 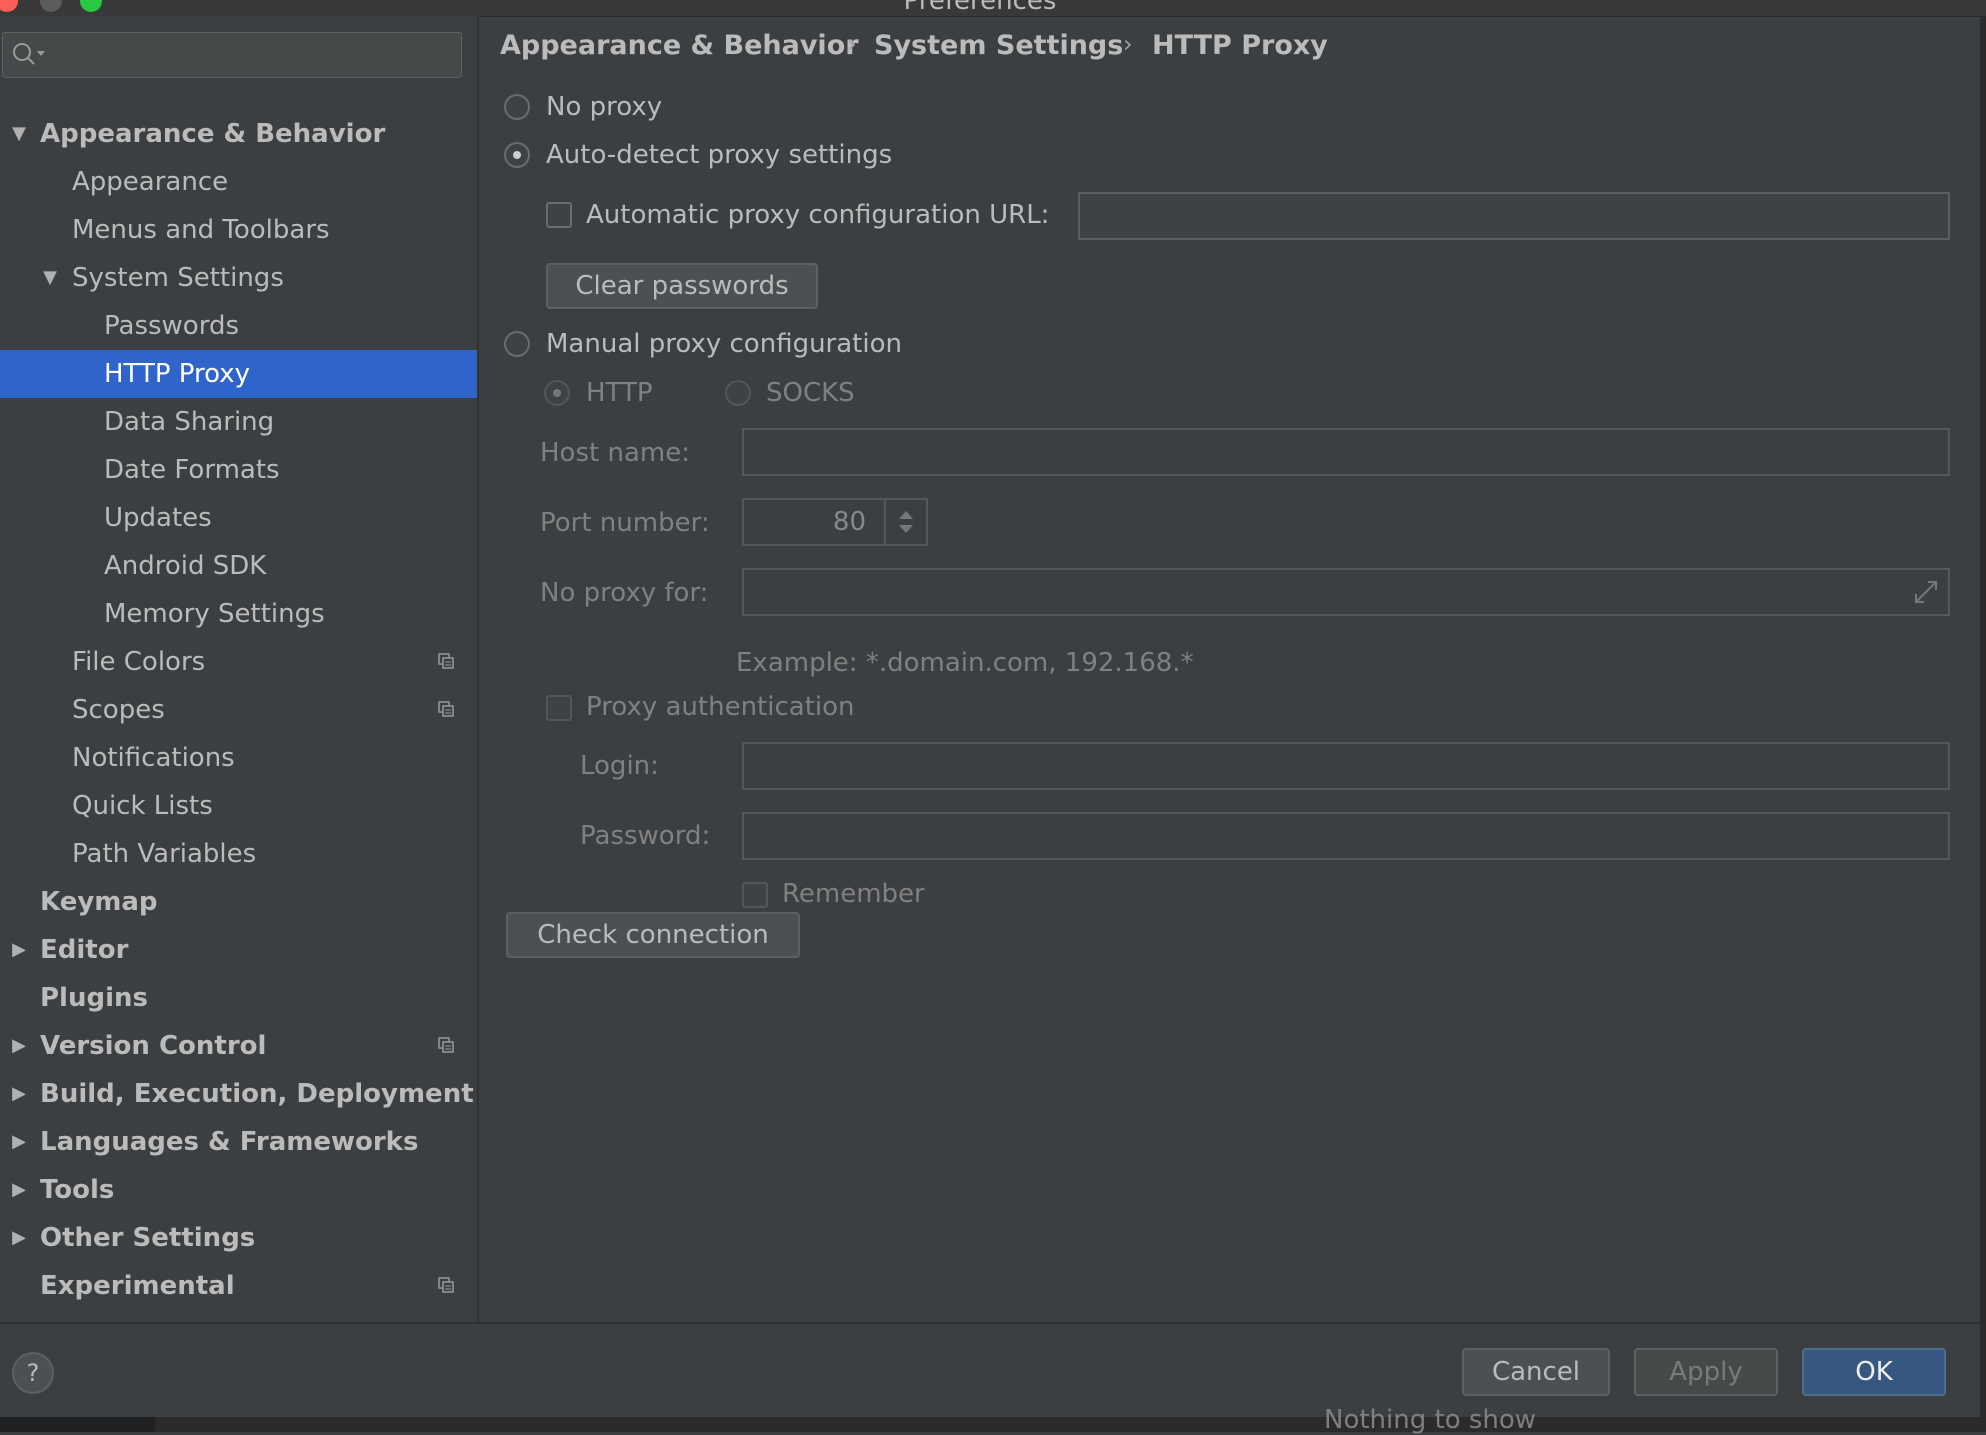 What do you see at coordinates (682, 286) in the screenshot?
I see `clear-passwords-button: Clear passwords` at bounding box center [682, 286].